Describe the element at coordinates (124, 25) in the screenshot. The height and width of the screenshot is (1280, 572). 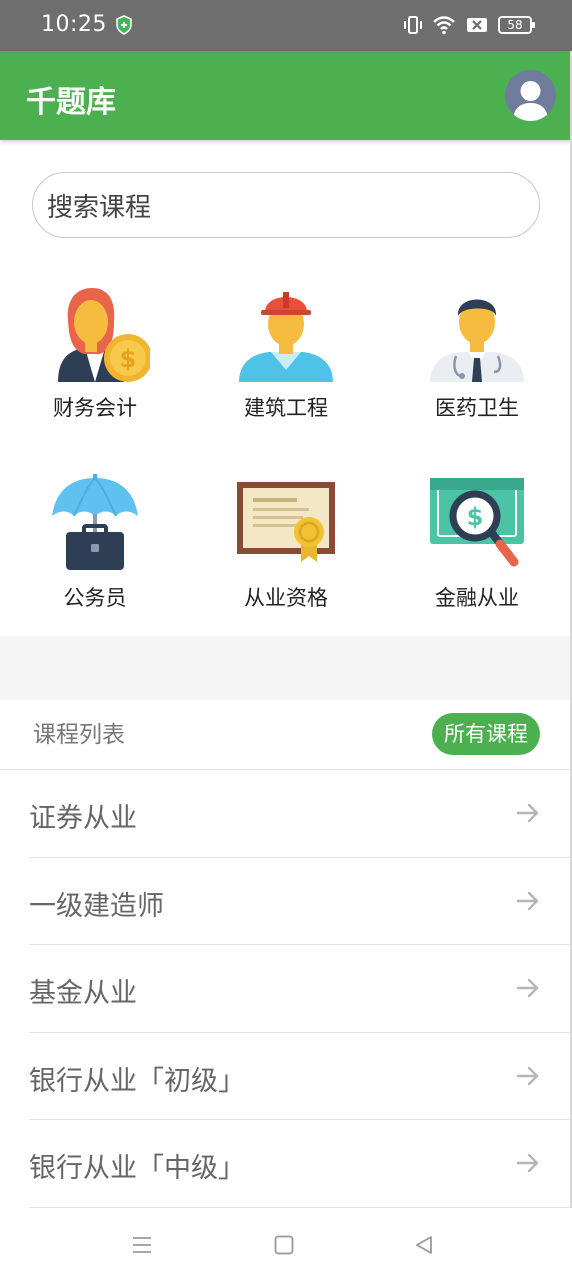
I see `shield-icon` at that location.